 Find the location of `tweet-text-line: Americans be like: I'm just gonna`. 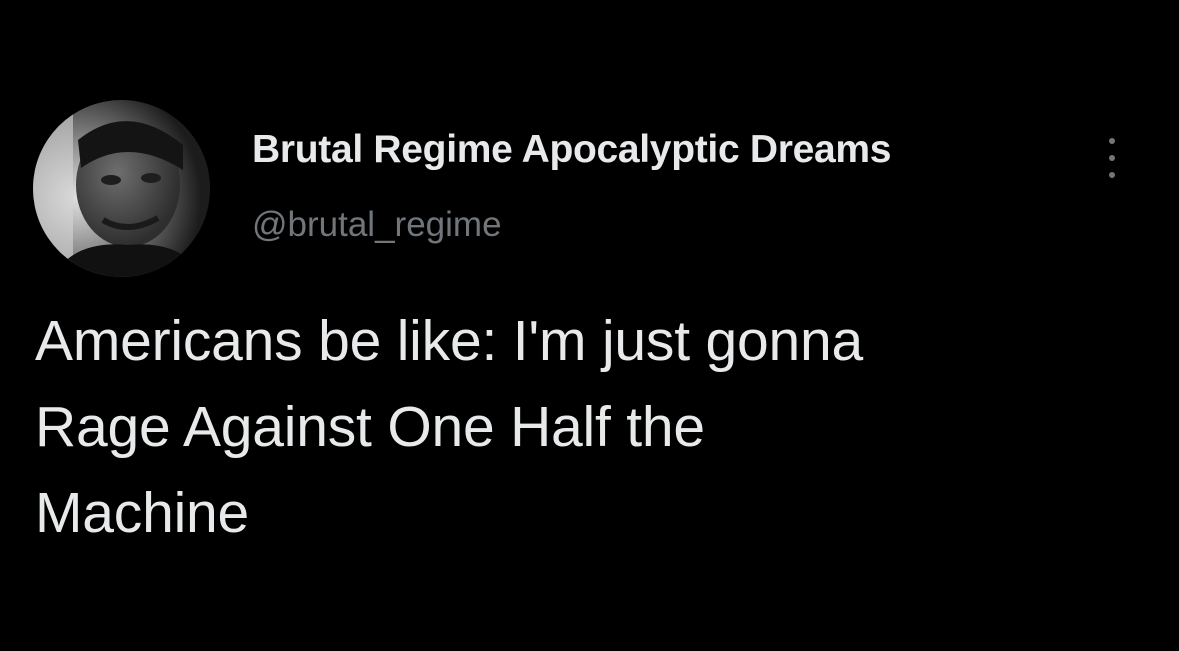

tweet-text-line: Americans be like: I'm just gonna is located at coordinates (449, 341).